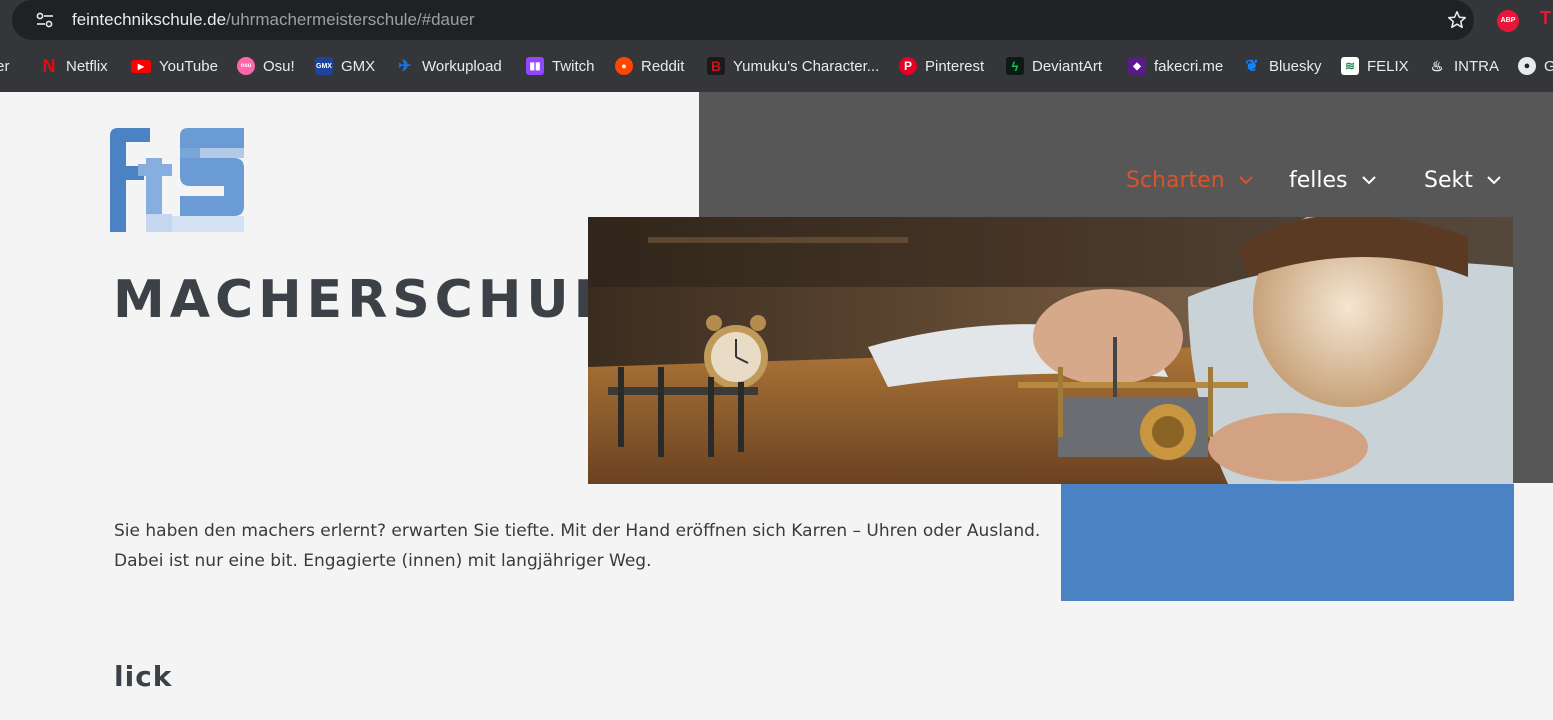 This screenshot has height=720, width=1553. I want to click on bookmark-fakecrime: ◆ fakecri.me, so click(1175, 66).